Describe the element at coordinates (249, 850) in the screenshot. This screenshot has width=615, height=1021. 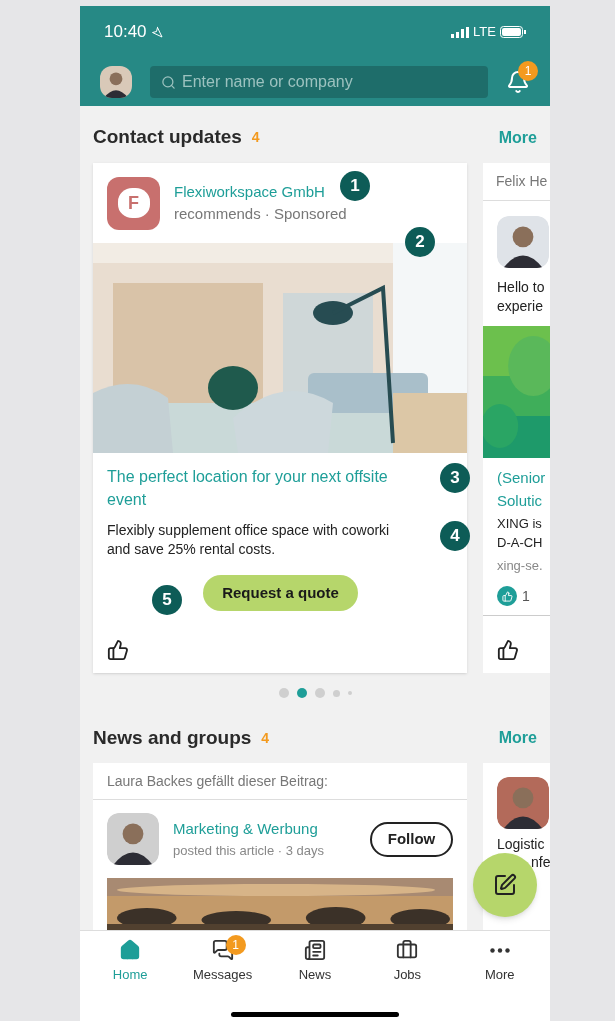
I see `post-meta: posted this article · 3 days` at that location.